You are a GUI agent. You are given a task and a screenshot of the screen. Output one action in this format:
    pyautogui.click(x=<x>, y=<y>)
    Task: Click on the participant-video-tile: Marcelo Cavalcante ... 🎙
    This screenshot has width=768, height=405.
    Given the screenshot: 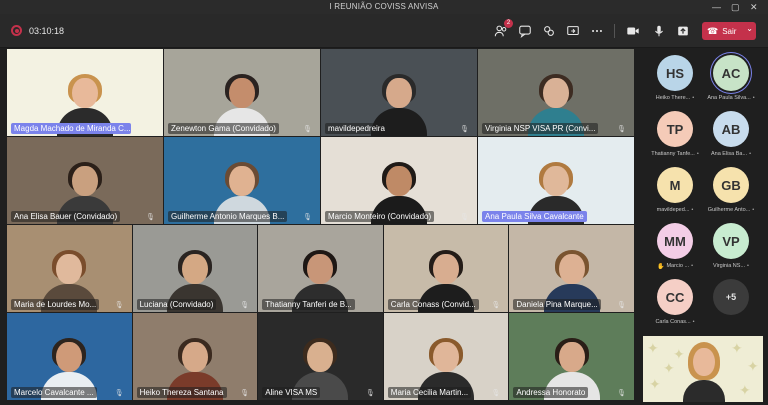 What is the action you would take?
    pyautogui.click(x=69, y=356)
    